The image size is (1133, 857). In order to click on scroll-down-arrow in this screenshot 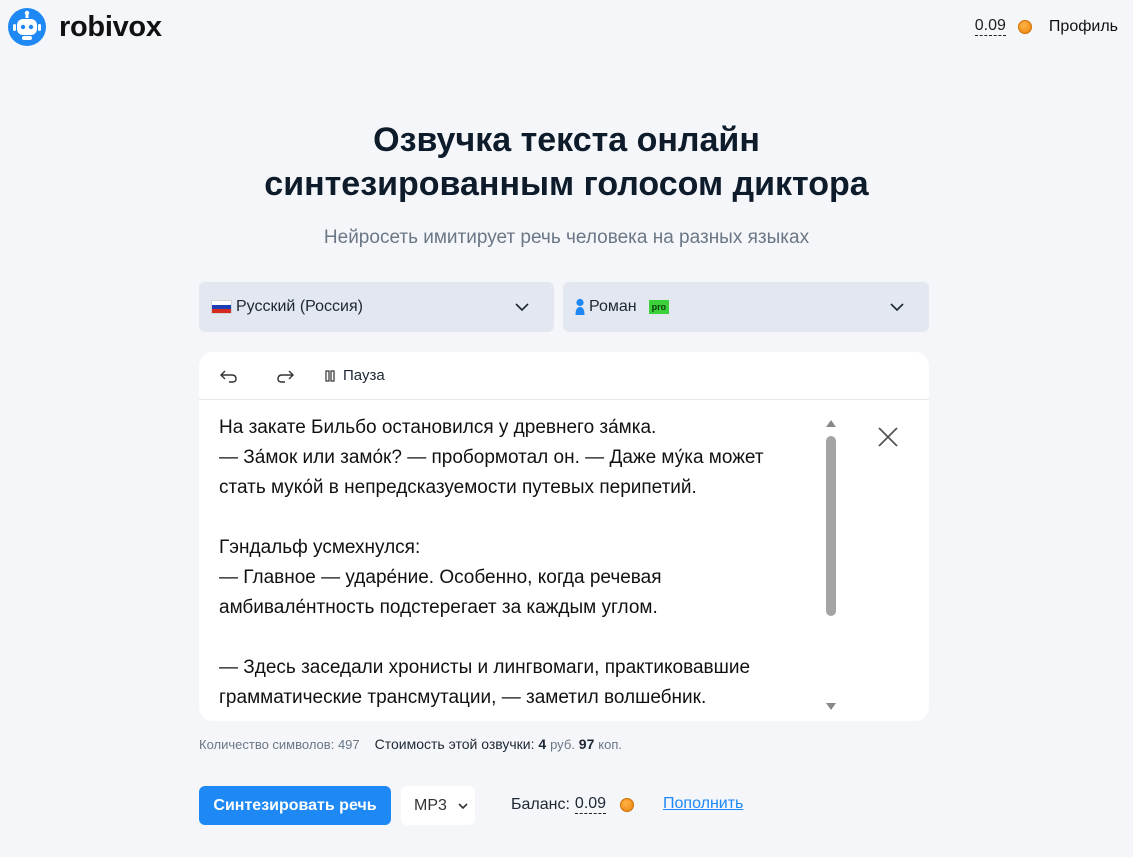, I will do `click(831, 706)`.